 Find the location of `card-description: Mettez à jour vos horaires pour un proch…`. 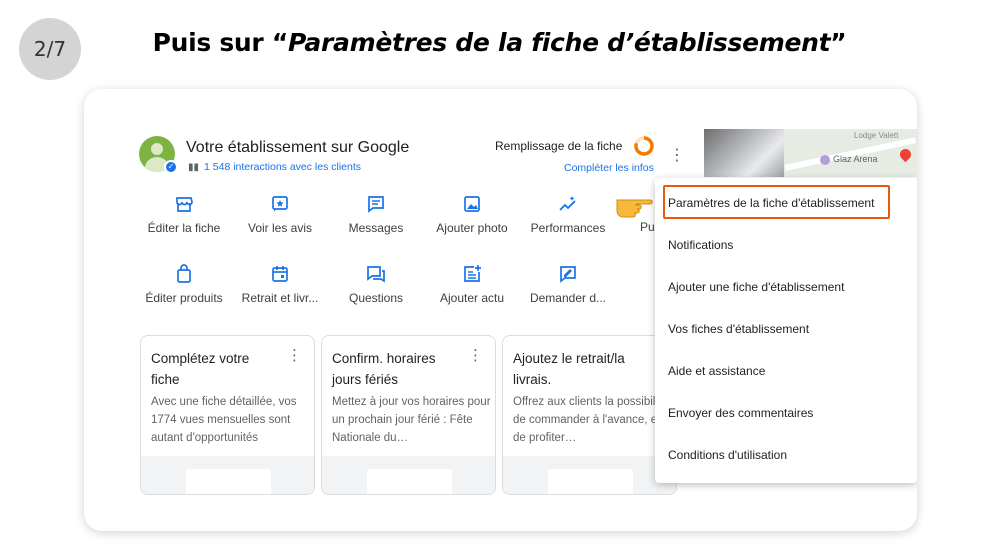

card-description: Mettez à jour vos horaires pour un proch… is located at coordinates (411, 420).